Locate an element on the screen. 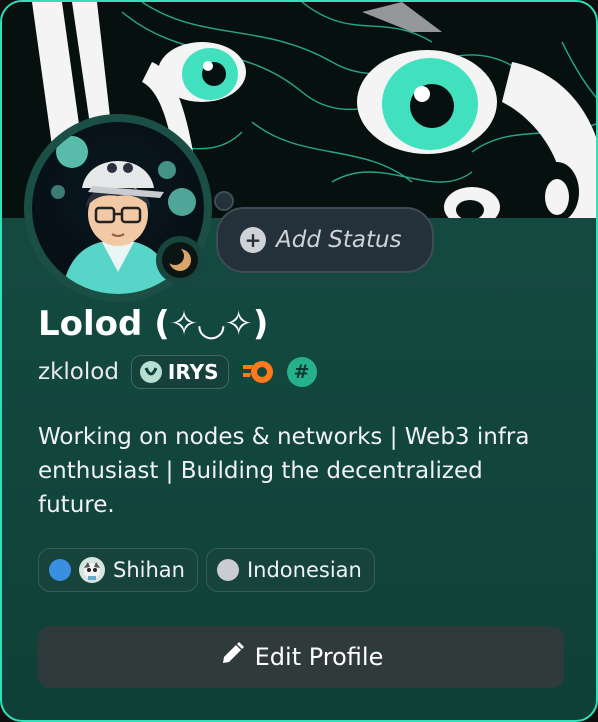 This screenshot has width=598, height=722. role-chip-shihan: Shihan is located at coordinates (118, 570).